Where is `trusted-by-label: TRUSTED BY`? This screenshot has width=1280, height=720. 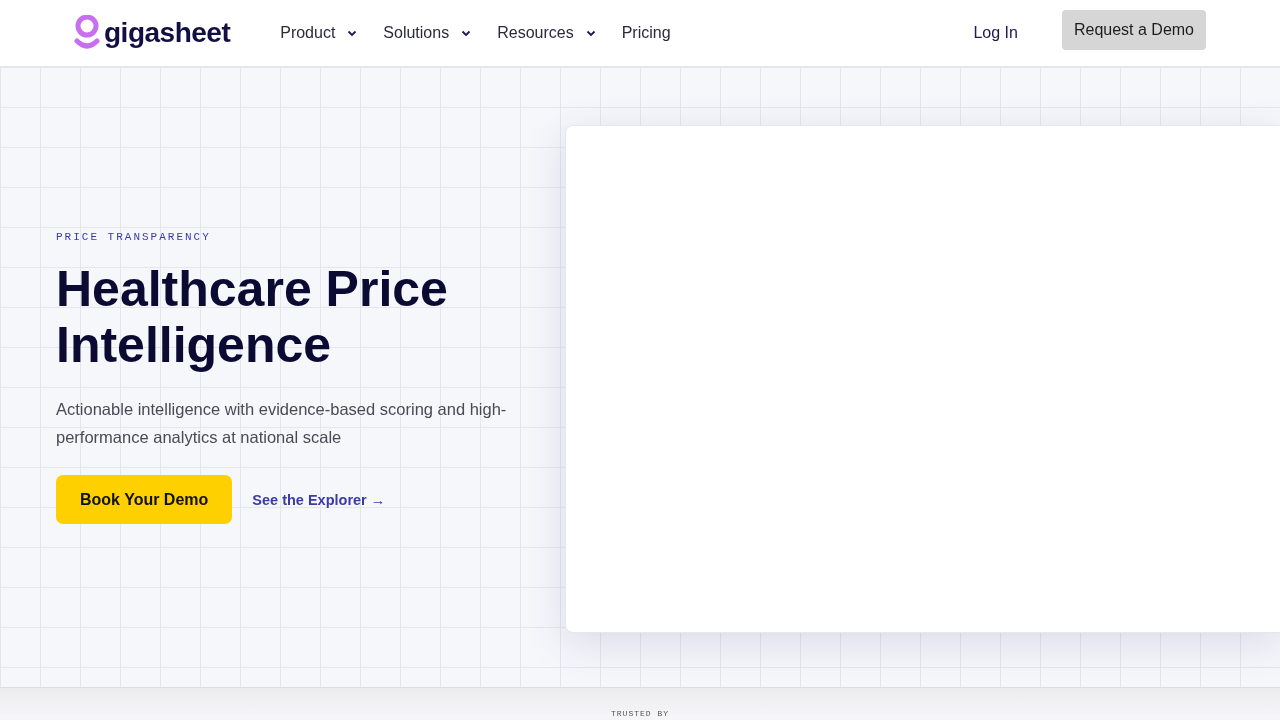 trusted-by-label: TRUSTED BY is located at coordinates (640, 714).